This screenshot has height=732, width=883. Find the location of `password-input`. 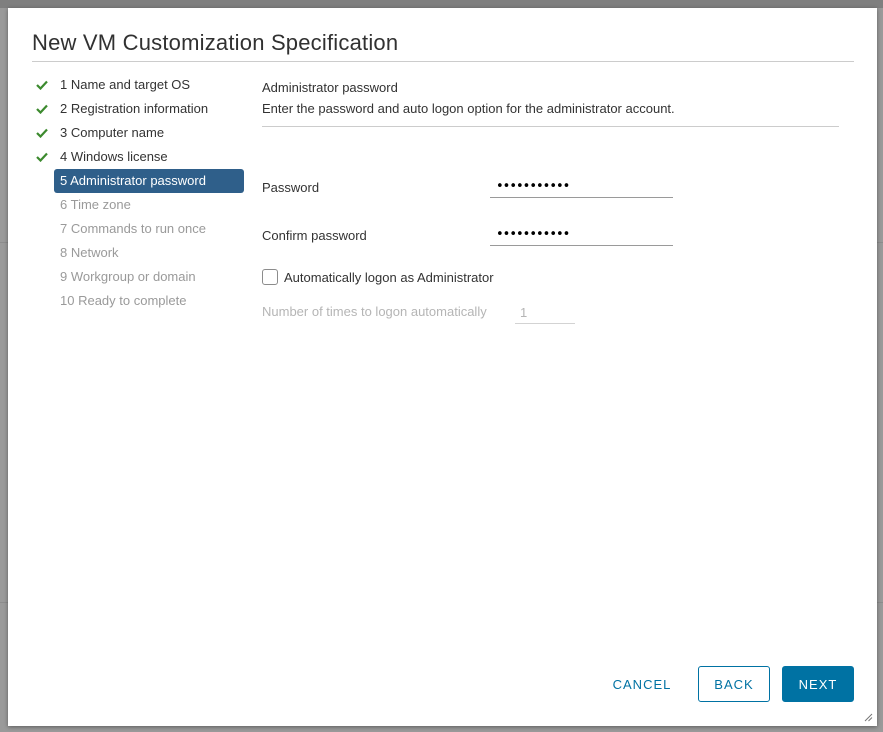

password-input is located at coordinates (581, 185).